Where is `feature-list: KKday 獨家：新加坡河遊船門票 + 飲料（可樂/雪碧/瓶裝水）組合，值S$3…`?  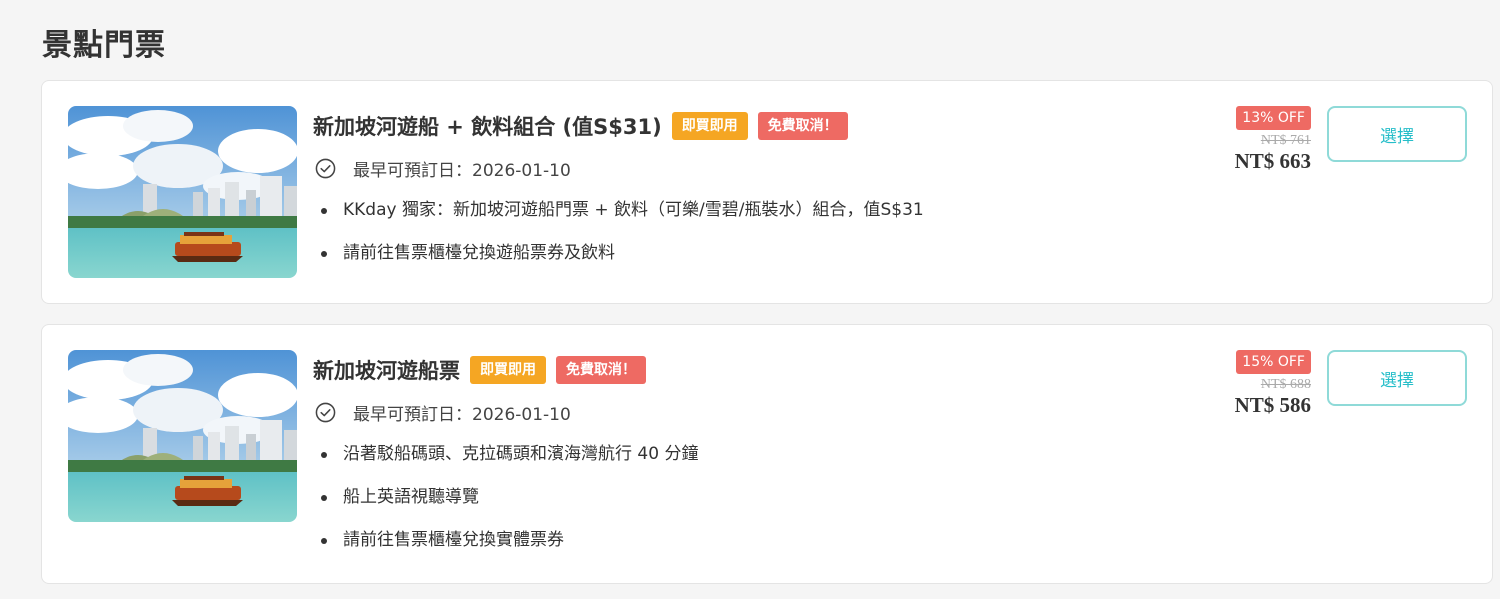 feature-list: KKday 獨家：新加坡河遊船門票 + 飲料（可樂/雪碧/瓶裝水）組合，值S$3… is located at coordinates (777, 232).